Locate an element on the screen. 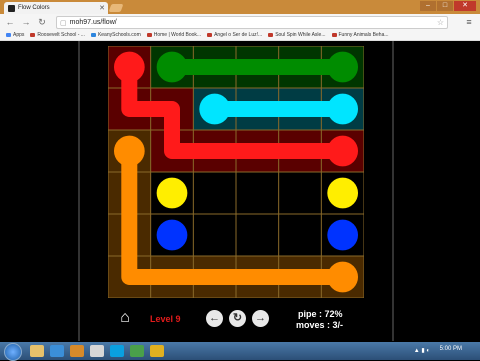 The height and width of the screenshot is (361, 480). tab-title: Flow Colors is located at coordinates (34, 8).